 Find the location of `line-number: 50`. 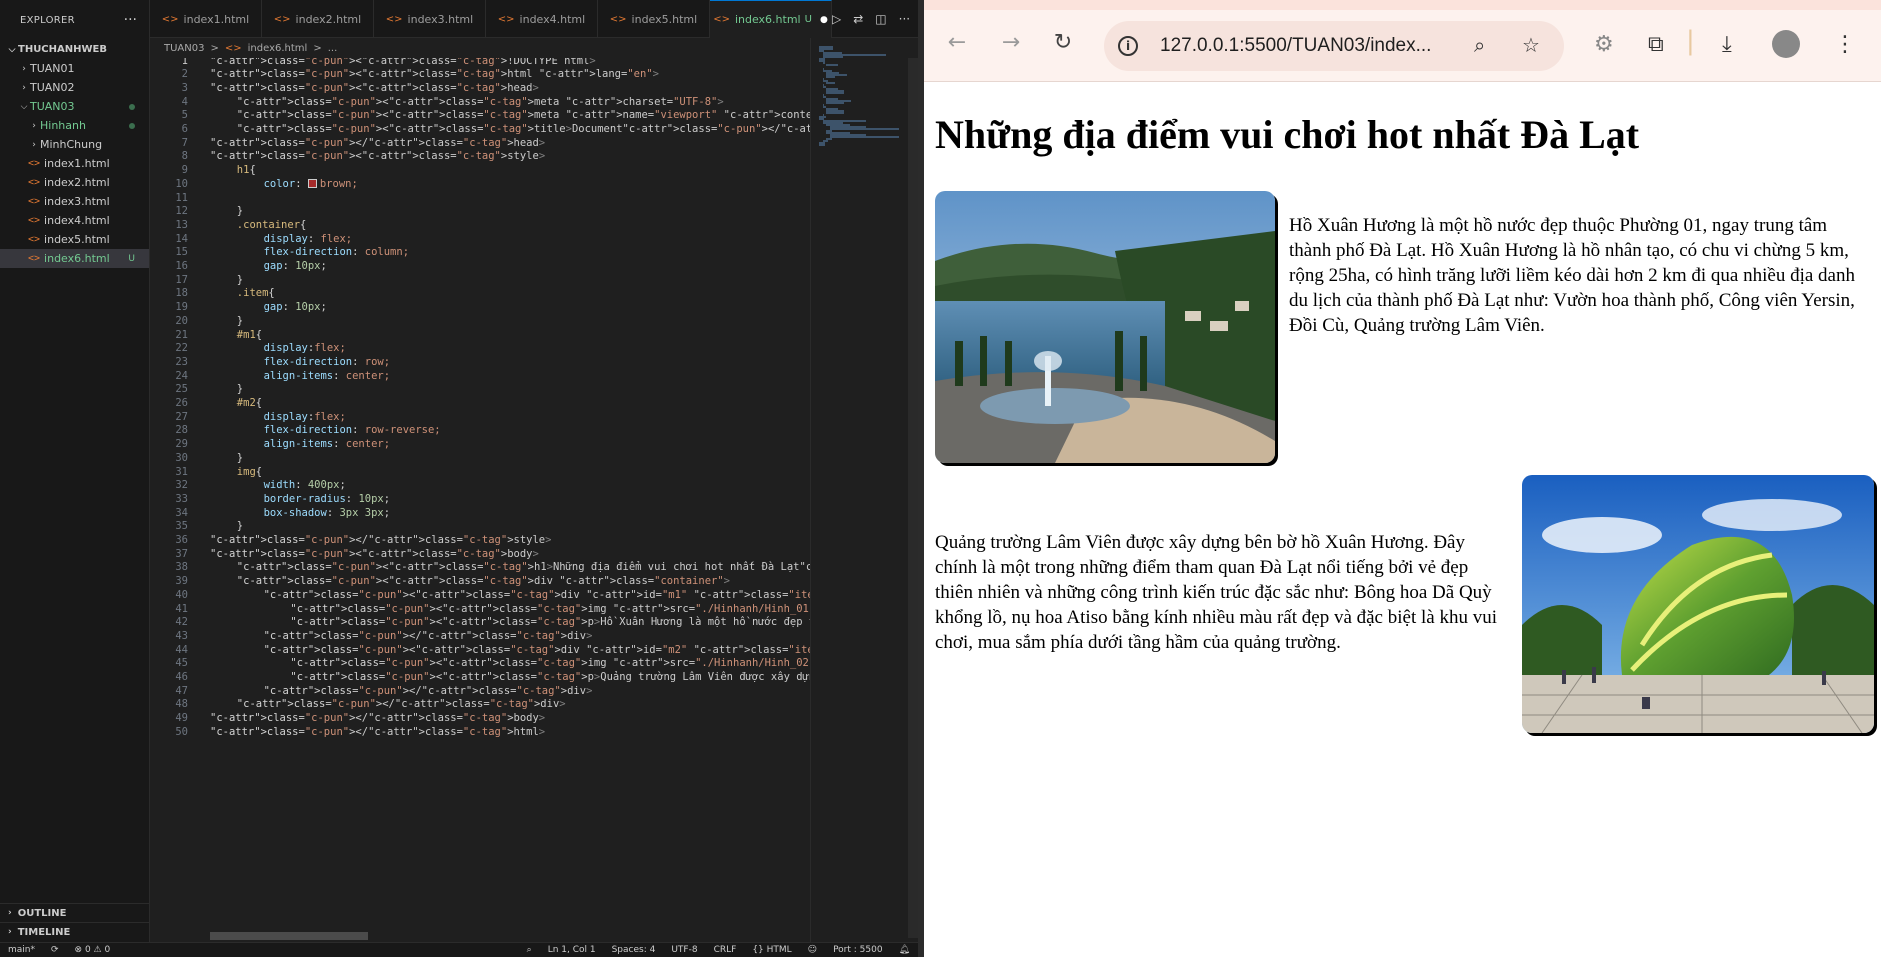

line-number: 50 is located at coordinates (181, 731).